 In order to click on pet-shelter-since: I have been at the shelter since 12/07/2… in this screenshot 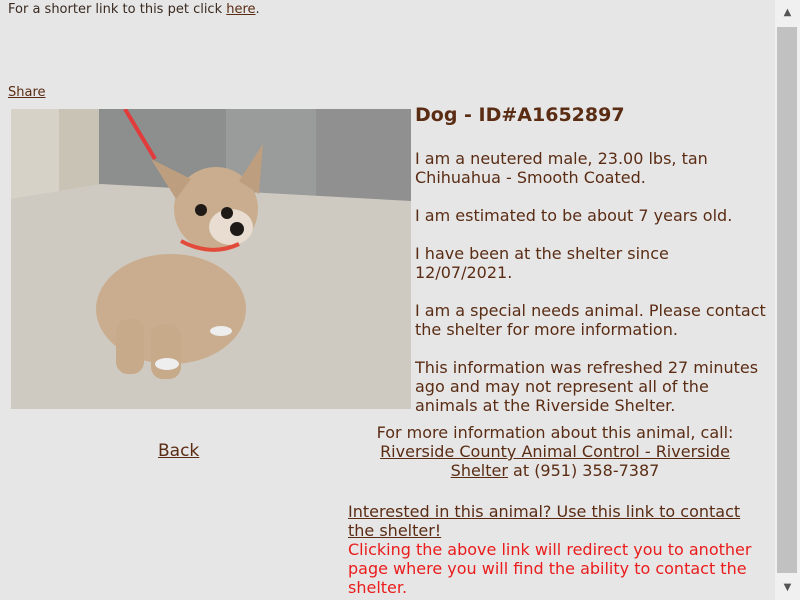, I will do `click(542, 263)`.